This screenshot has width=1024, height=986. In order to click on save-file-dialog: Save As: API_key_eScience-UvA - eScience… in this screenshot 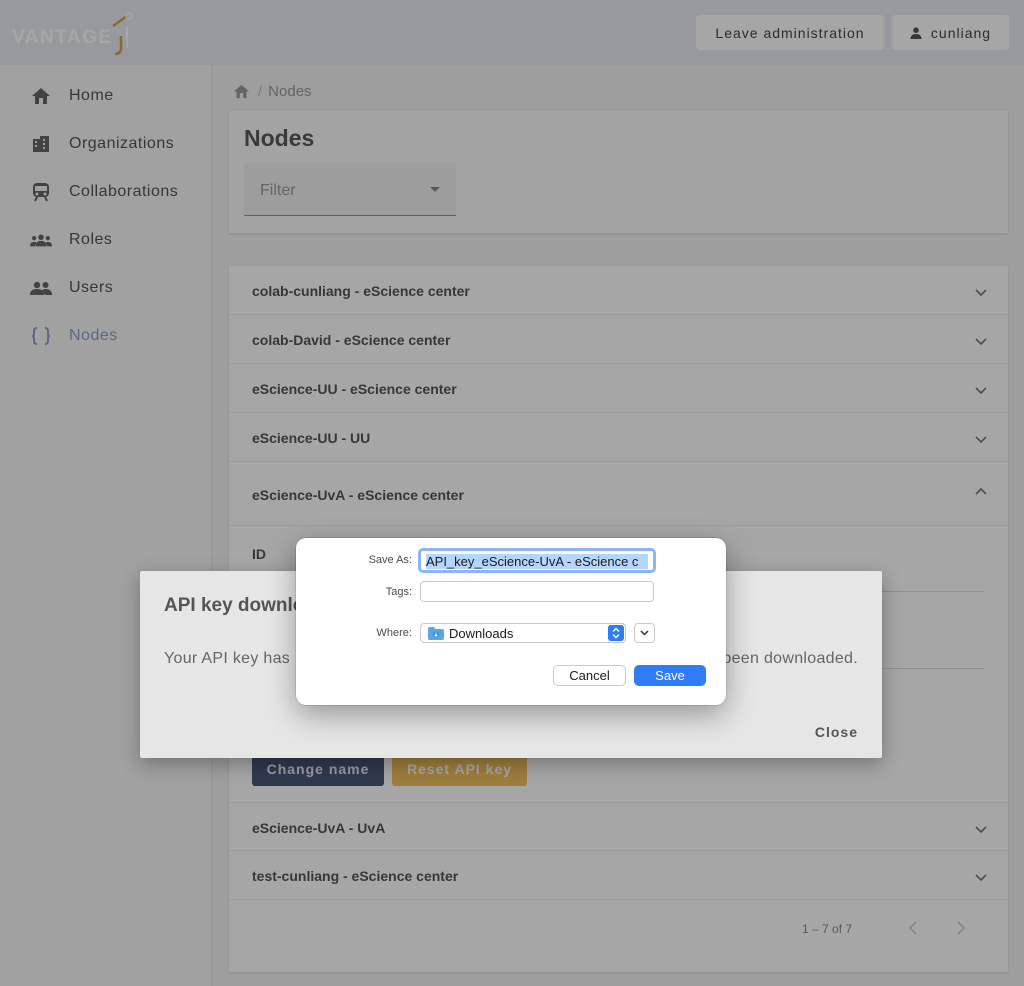, I will do `click(511, 621)`.